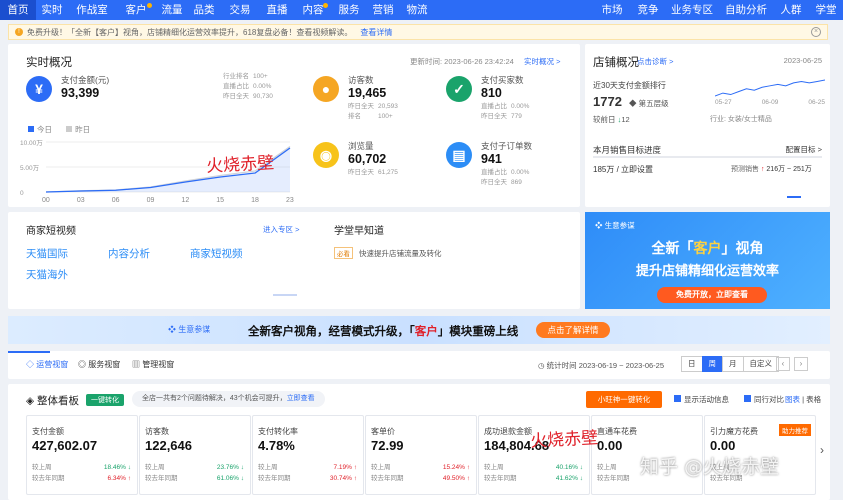 The width and height of the screenshot is (843, 500). Describe the element at coordinates (387, 445) in the screenshot. I see `kpi-value: 72.99` at that location.